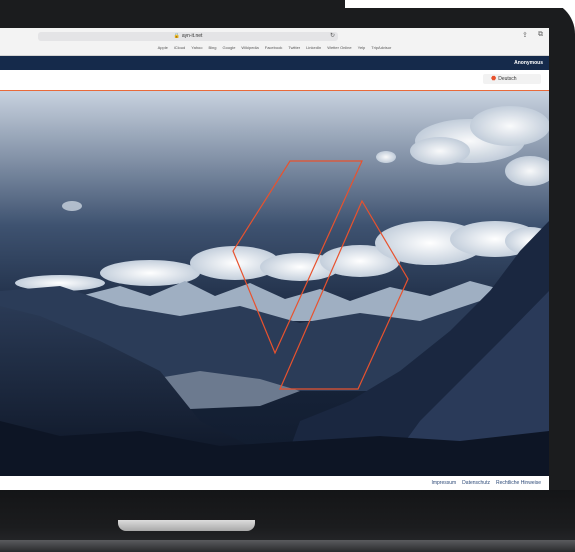  I want to click on url-text: ayn-it.net, so click(192, 36).